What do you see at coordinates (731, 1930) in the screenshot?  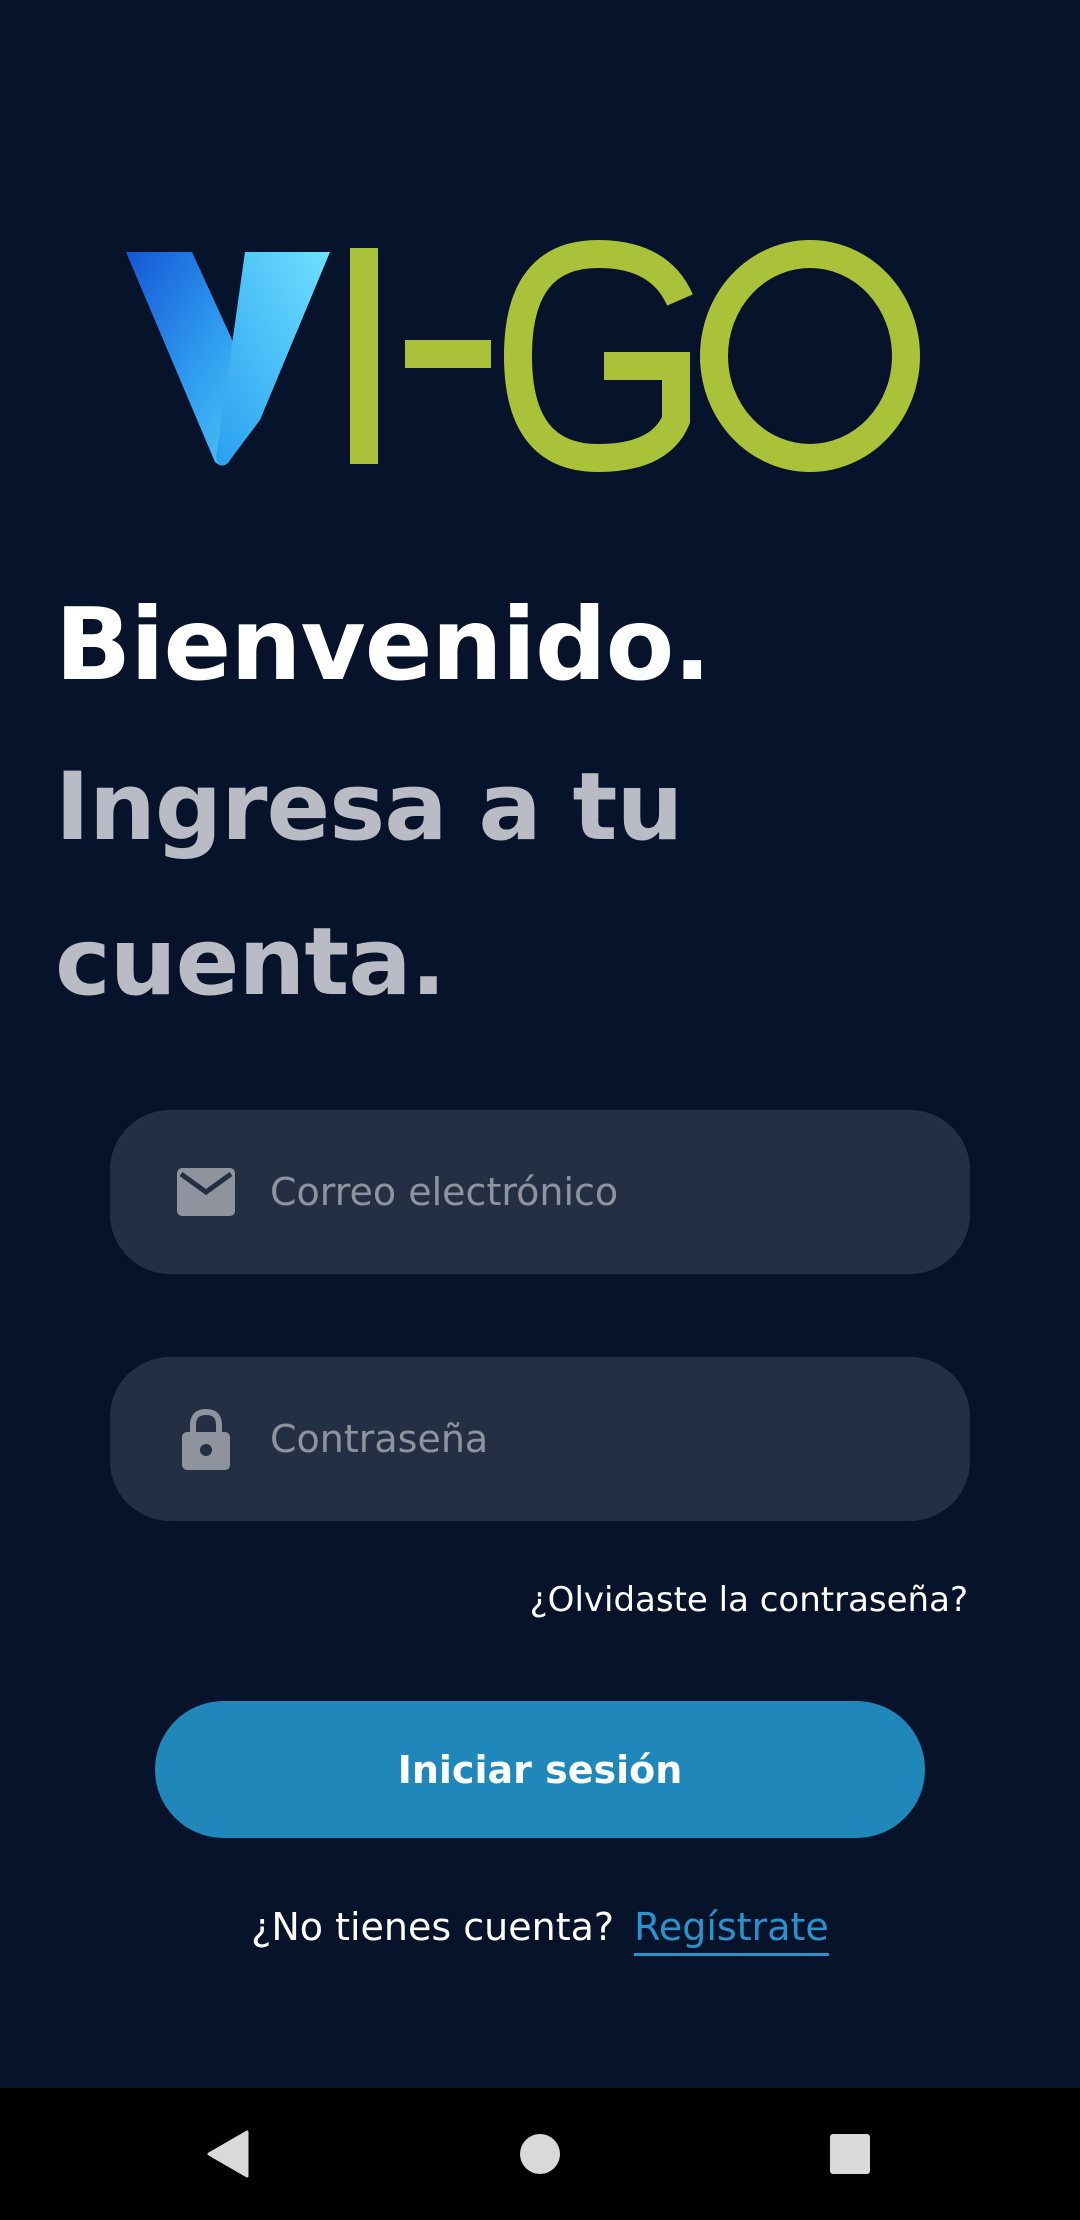 I see `register-link: Regístrate` at bounding box center [731, 1930].